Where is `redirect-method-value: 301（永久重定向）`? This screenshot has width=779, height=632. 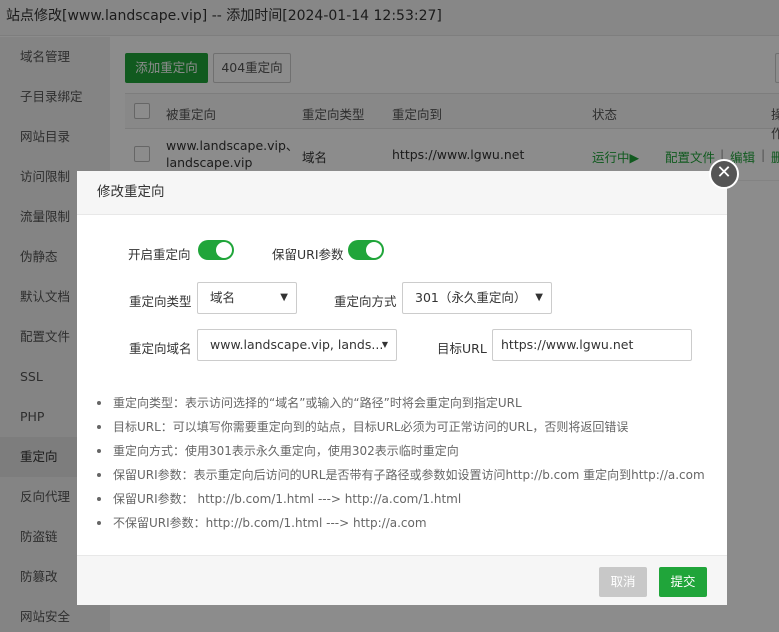 redirect-method-value: 301（永久重定向） is located at coordinates (471, 297).